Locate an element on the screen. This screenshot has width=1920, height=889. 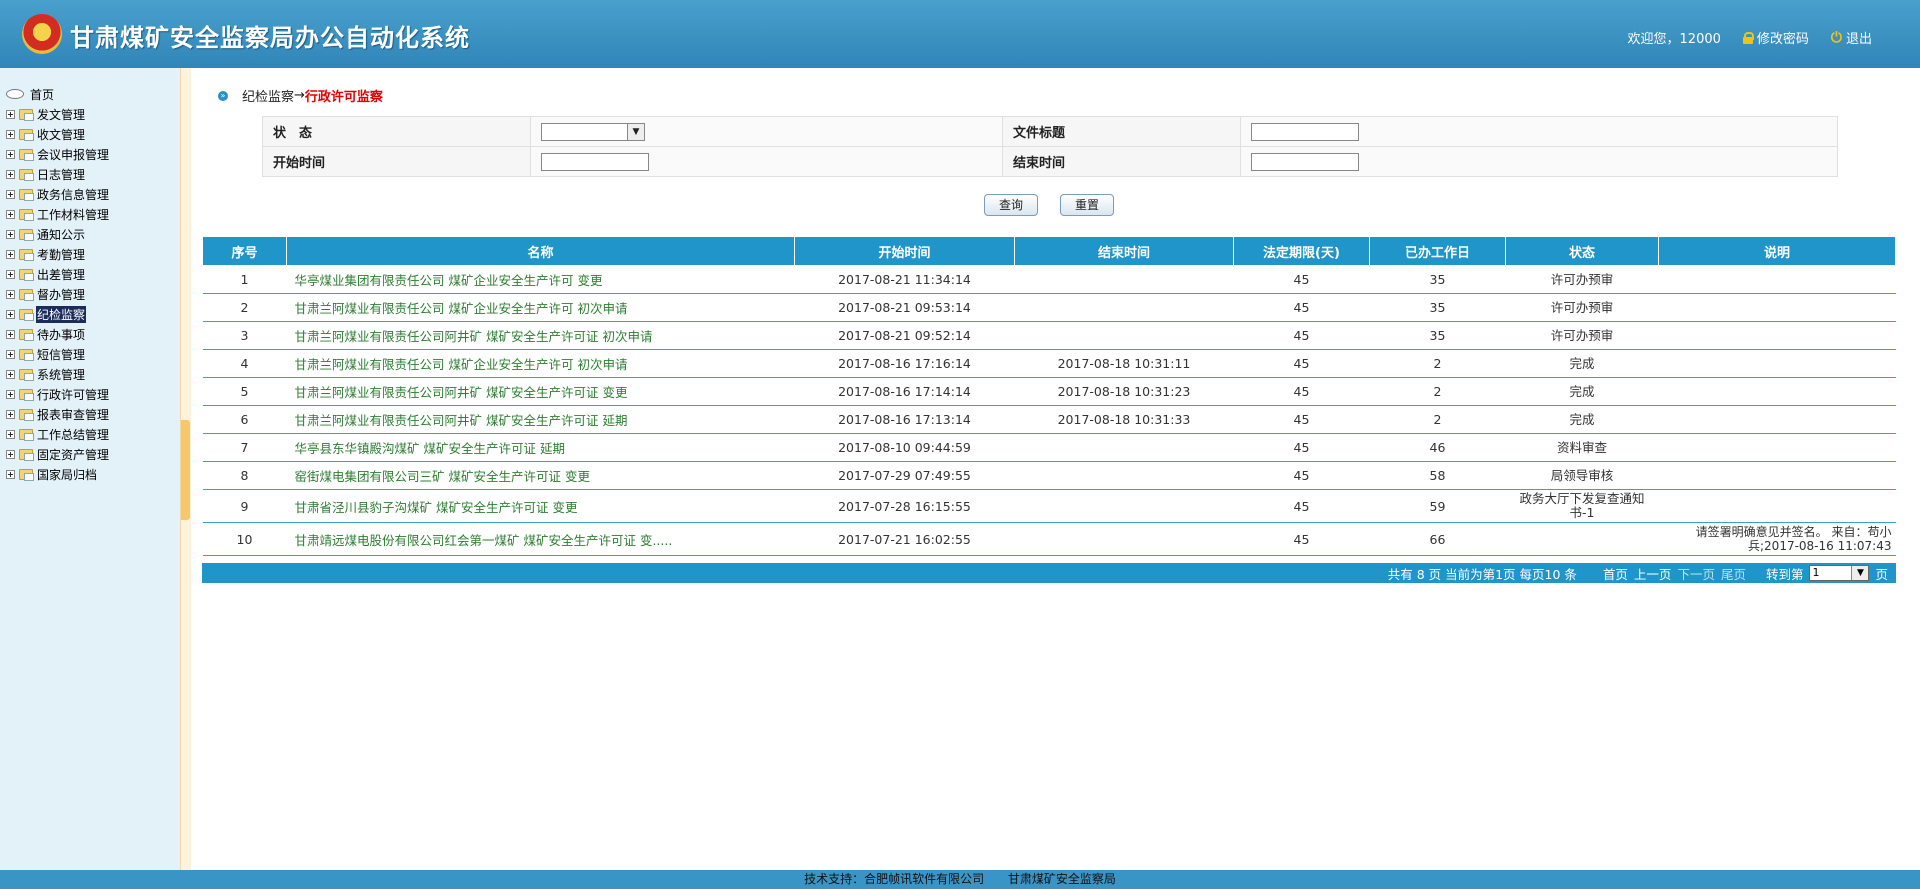
table-cell: 2017-08-16 17:13:14 is located at coordinates (904, 419).